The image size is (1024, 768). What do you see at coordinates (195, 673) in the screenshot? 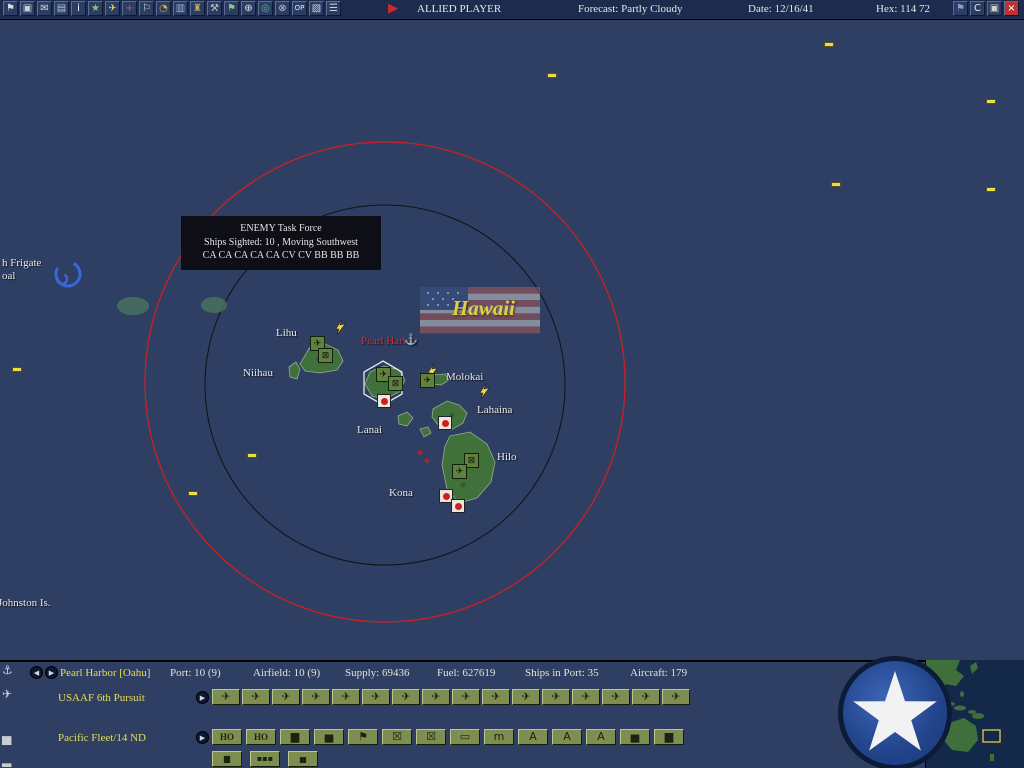
I see `port-stat: Port: 10 (9)` at bounding box center [195, 673].